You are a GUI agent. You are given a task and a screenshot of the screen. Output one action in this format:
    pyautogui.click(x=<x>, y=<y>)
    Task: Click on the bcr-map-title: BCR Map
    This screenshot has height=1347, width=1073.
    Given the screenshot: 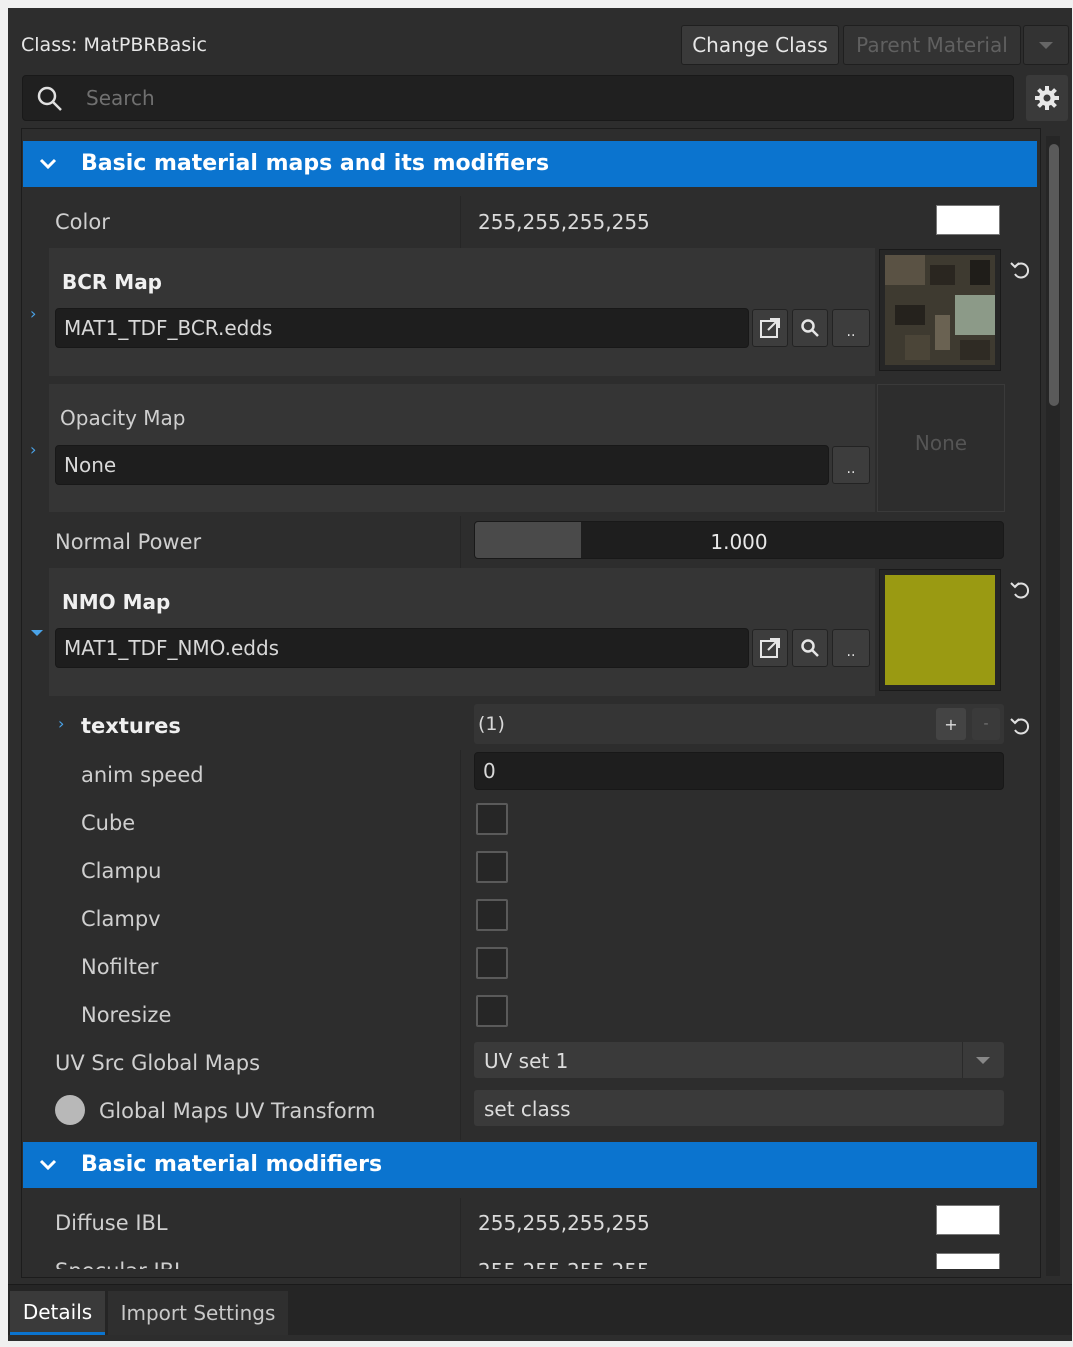 What is the action you would take?
    pyautogui.click(x=112, y=282)
    